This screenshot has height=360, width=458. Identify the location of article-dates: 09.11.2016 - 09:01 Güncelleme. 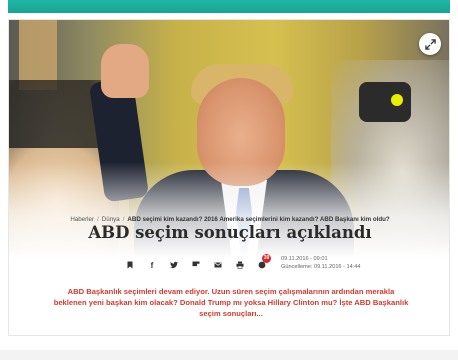
(321, 263).